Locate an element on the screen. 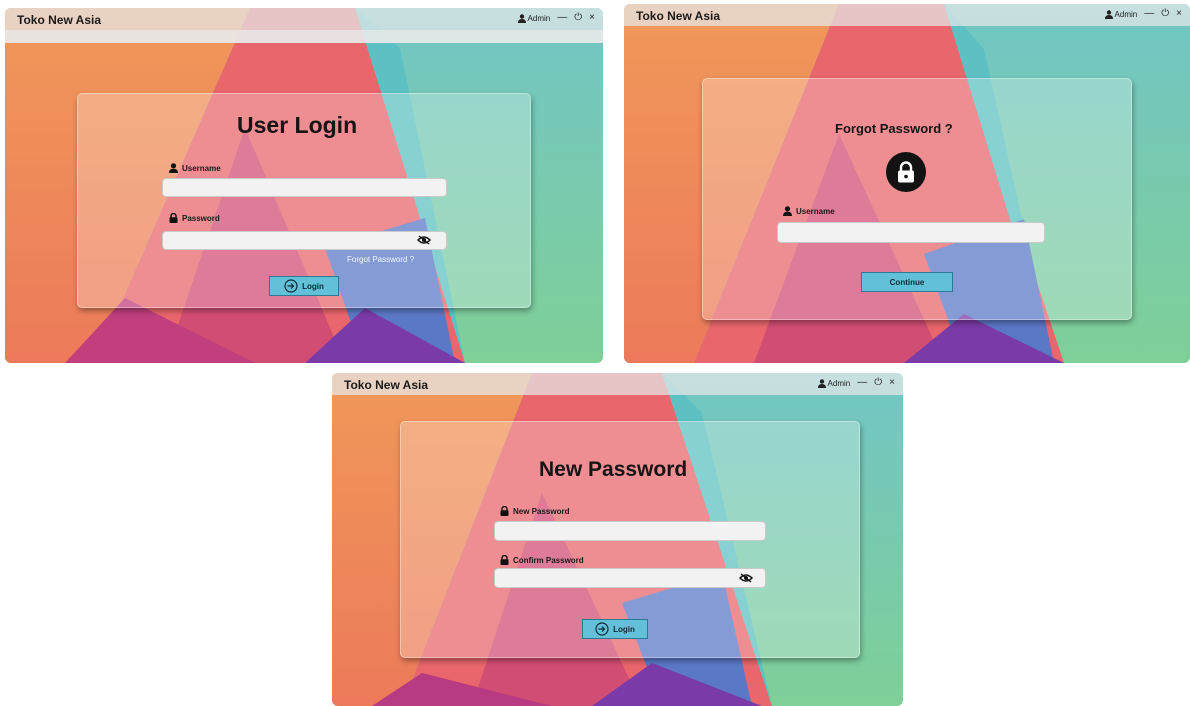 The width and height of the screenshot is (1190, 706). confirm-password-input is located at coordinates (630, 578).